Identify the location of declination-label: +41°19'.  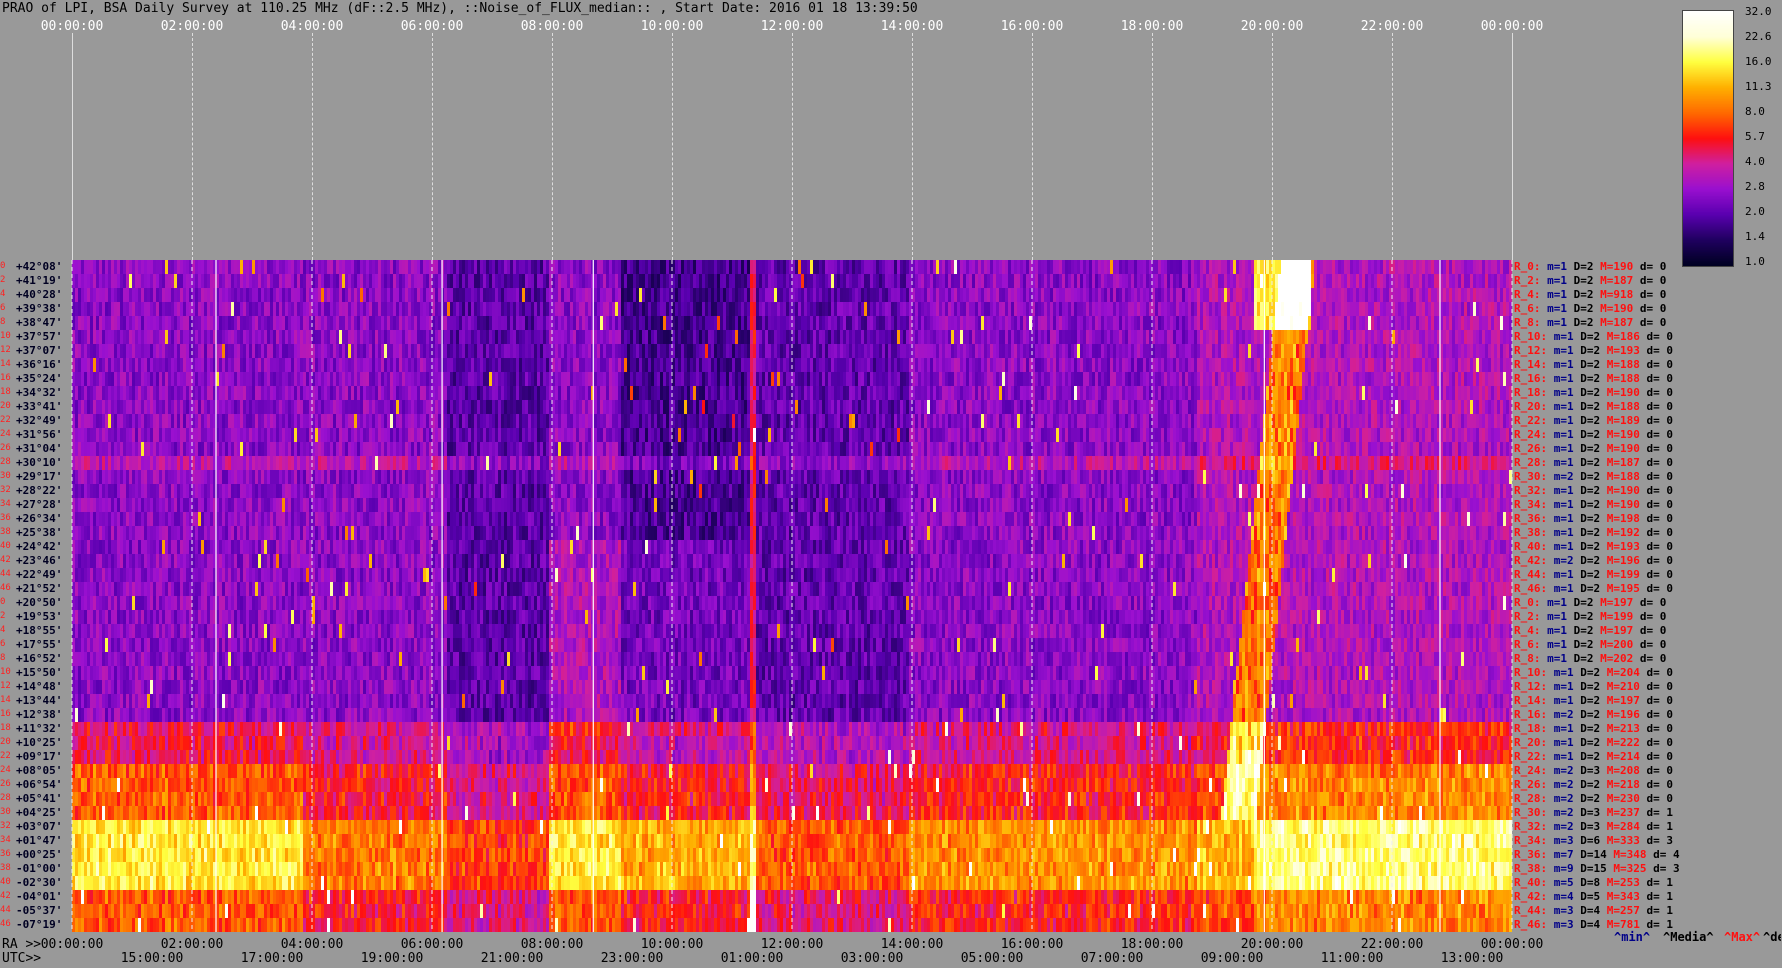
(39, 280).